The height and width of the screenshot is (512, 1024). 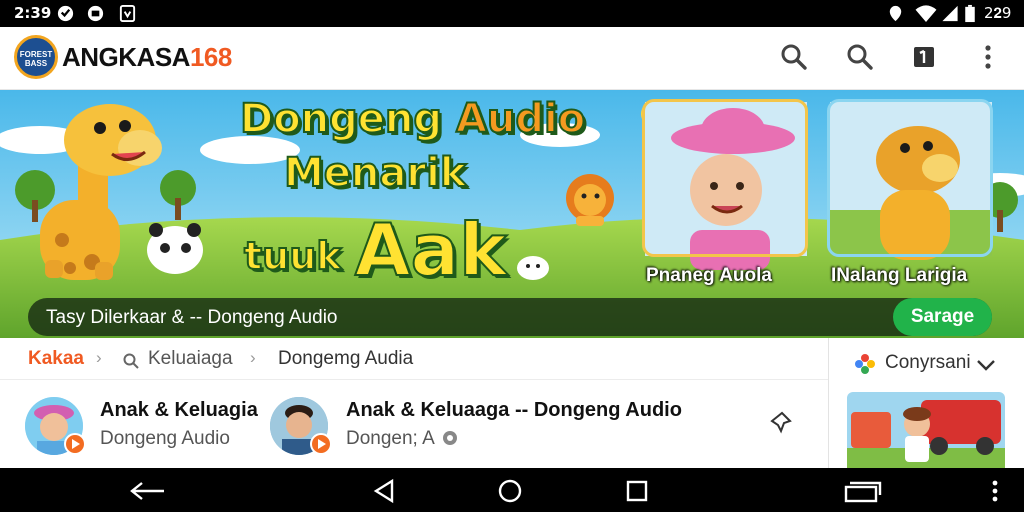 What do you see at coordinates (512, 13) in the screenshot?
I see `status-bar: 2:39 2𝟐9` at bounding box center [512, 13].